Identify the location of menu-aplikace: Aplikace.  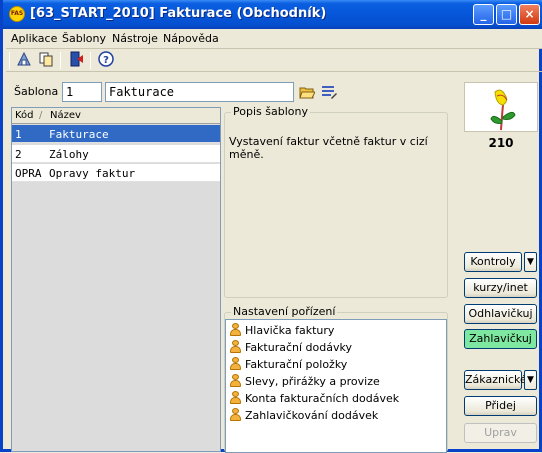
(34, 38).